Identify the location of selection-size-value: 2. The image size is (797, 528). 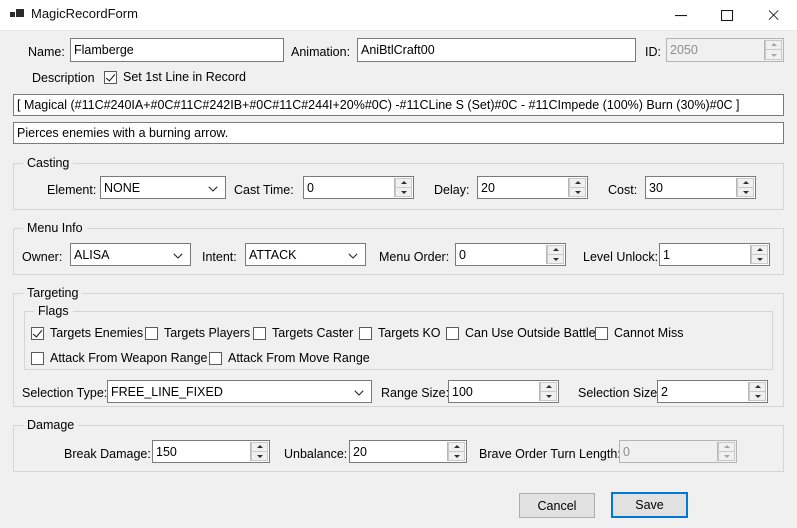
(664, 391).